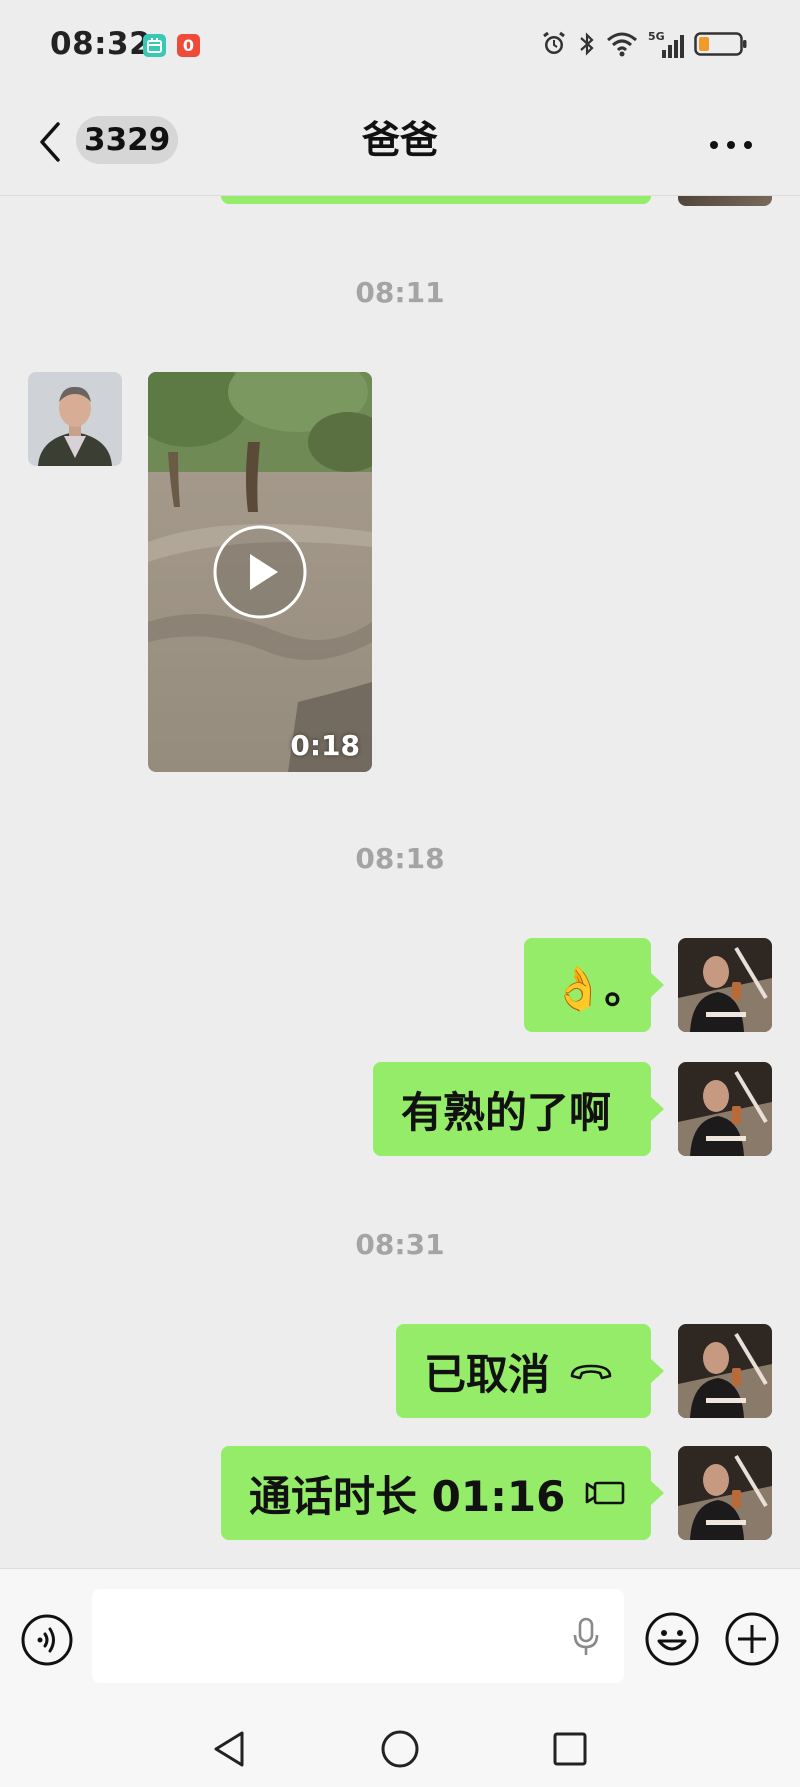  What do you see at coordinates (731, 142) in the screenshot?
I see `more-dots-icon` at bounding box center [731, 142].